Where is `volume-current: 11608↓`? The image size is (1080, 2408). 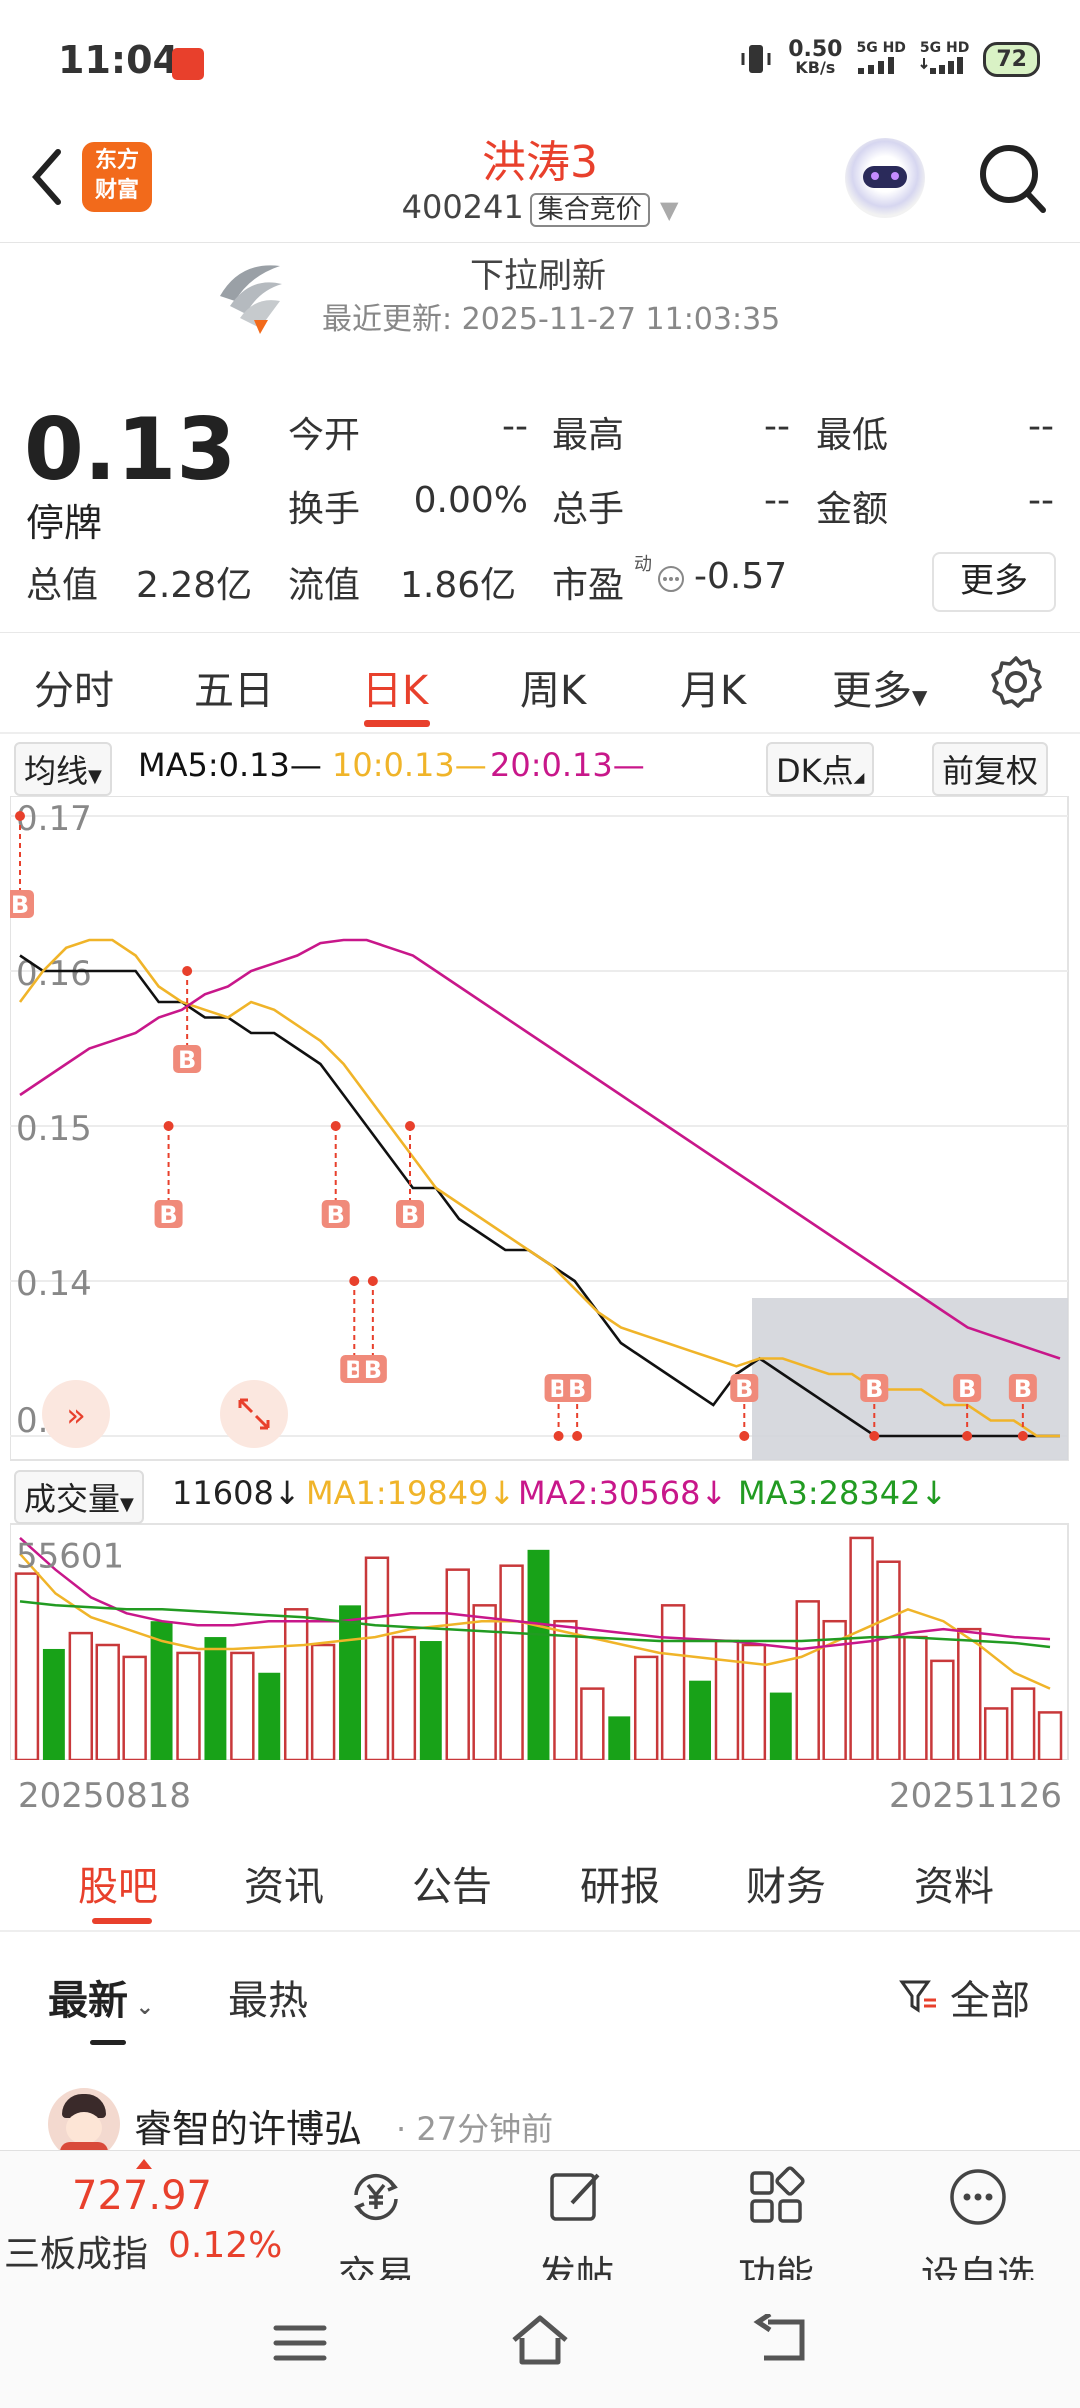 volume-current: 11608↓ is located at coordinates (236, 1493).